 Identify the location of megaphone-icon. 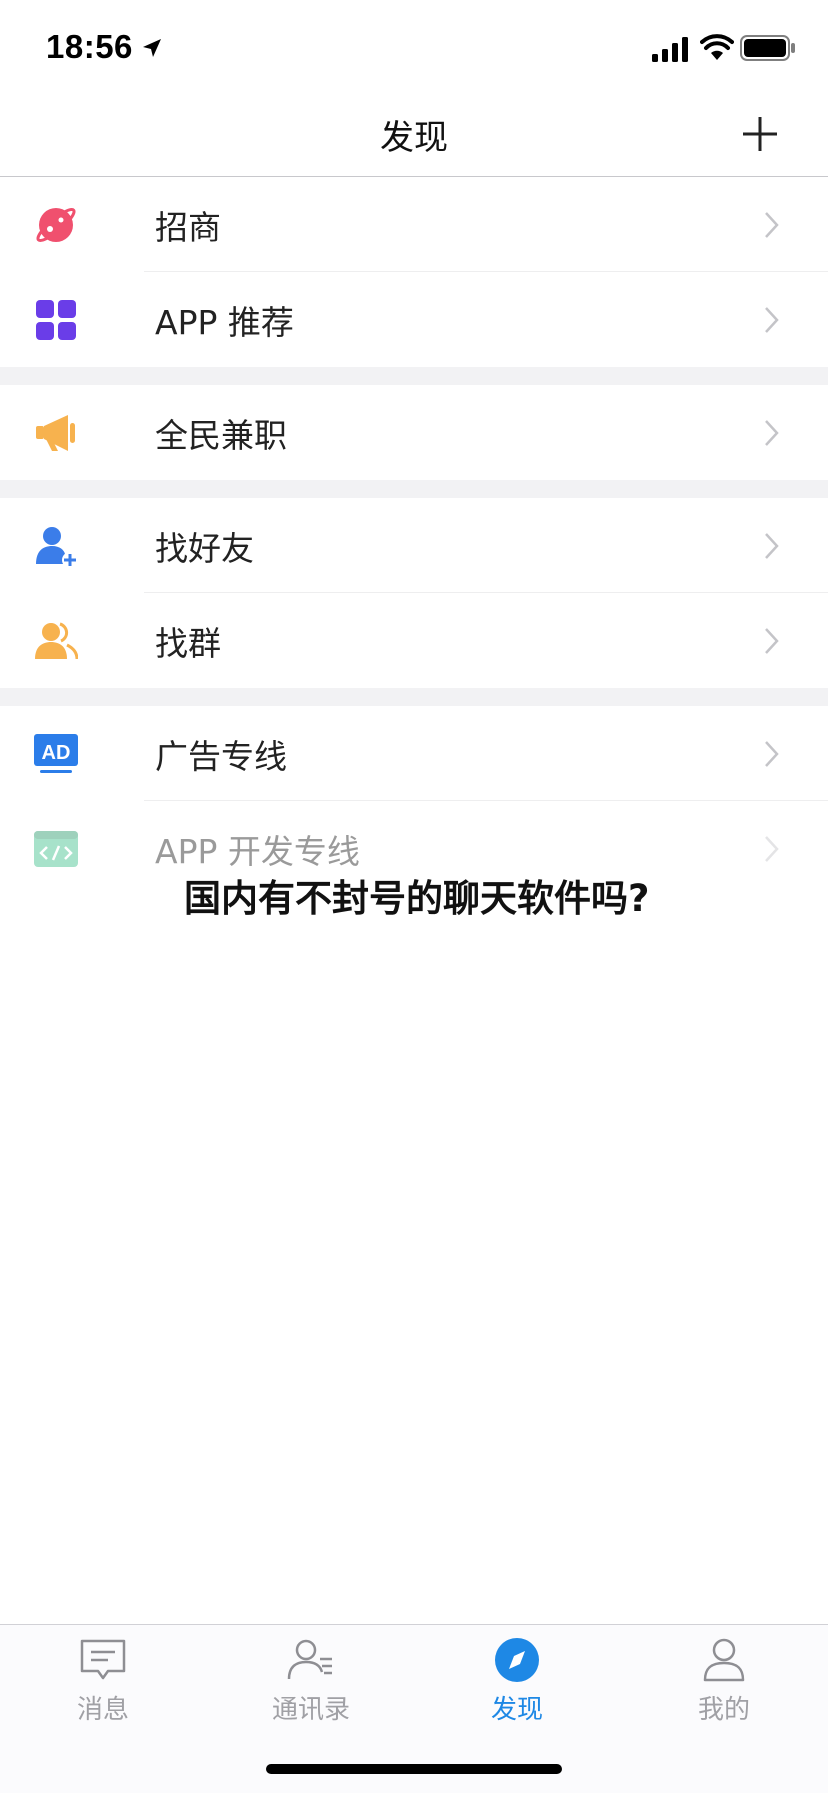
(55, 433).